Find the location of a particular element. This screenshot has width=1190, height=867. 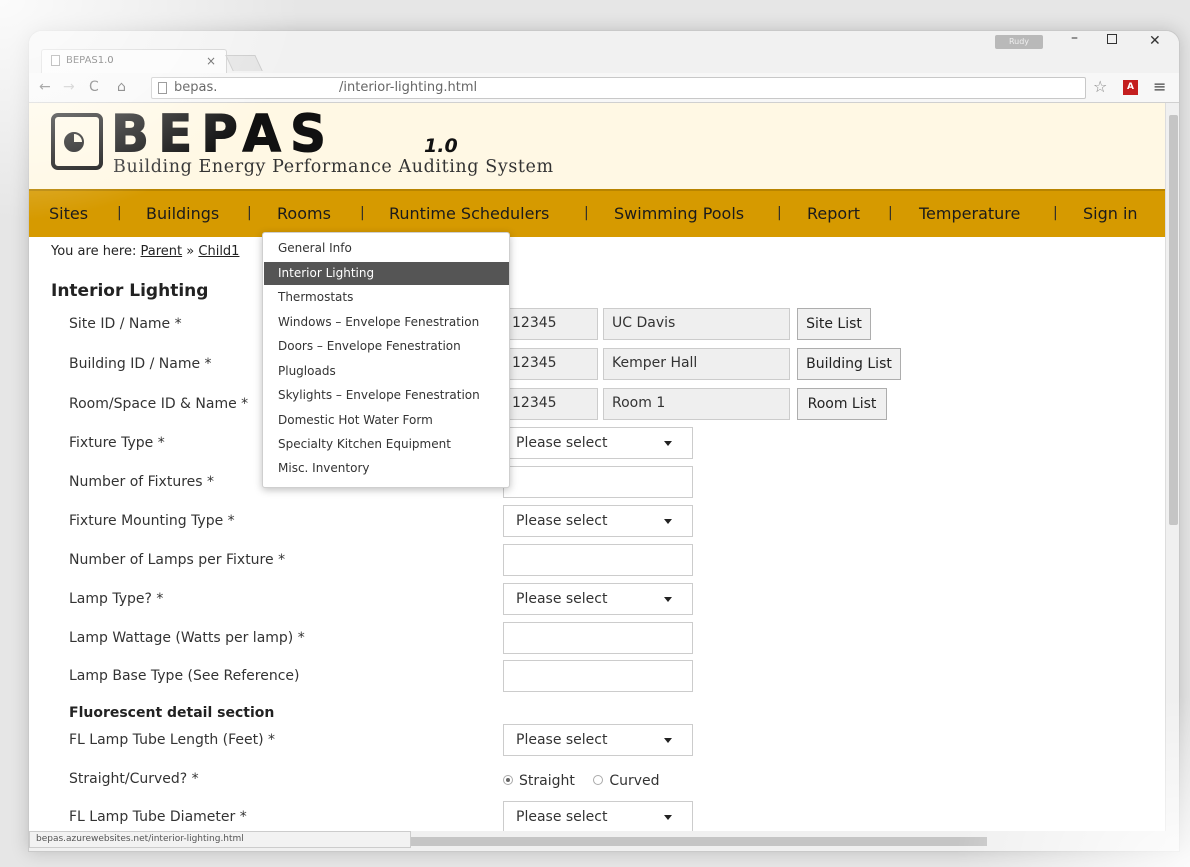

tube-length-label: FL Lamp Tube Length (Feet) * is located at coordinates (172, 740).